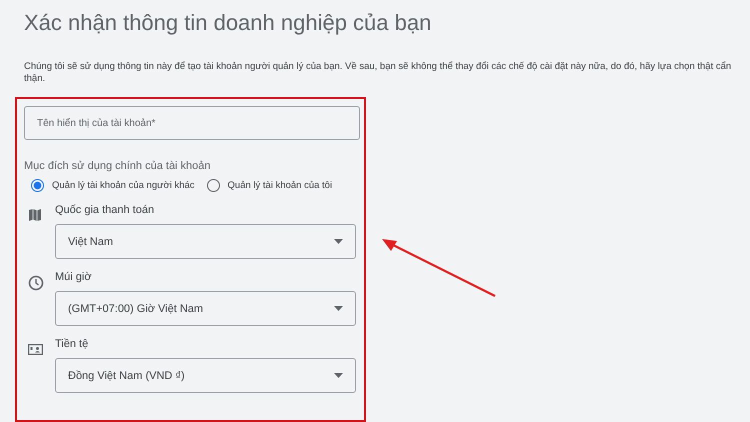 This screenshot has width=750, height=422. What do you see at coordinates (378, 73) in the screenshot?
I see `description-text: Chúng tôi sẽ sử dụng thông tin này để tạo tài khoản người quản lý của bạn. Về sau, bạn sẽ không thể thay đổi các chế độ cài đặt này nữa, do đó, hãy lựa chọn thật cẩn thận.` at bounding box center [378, 73].